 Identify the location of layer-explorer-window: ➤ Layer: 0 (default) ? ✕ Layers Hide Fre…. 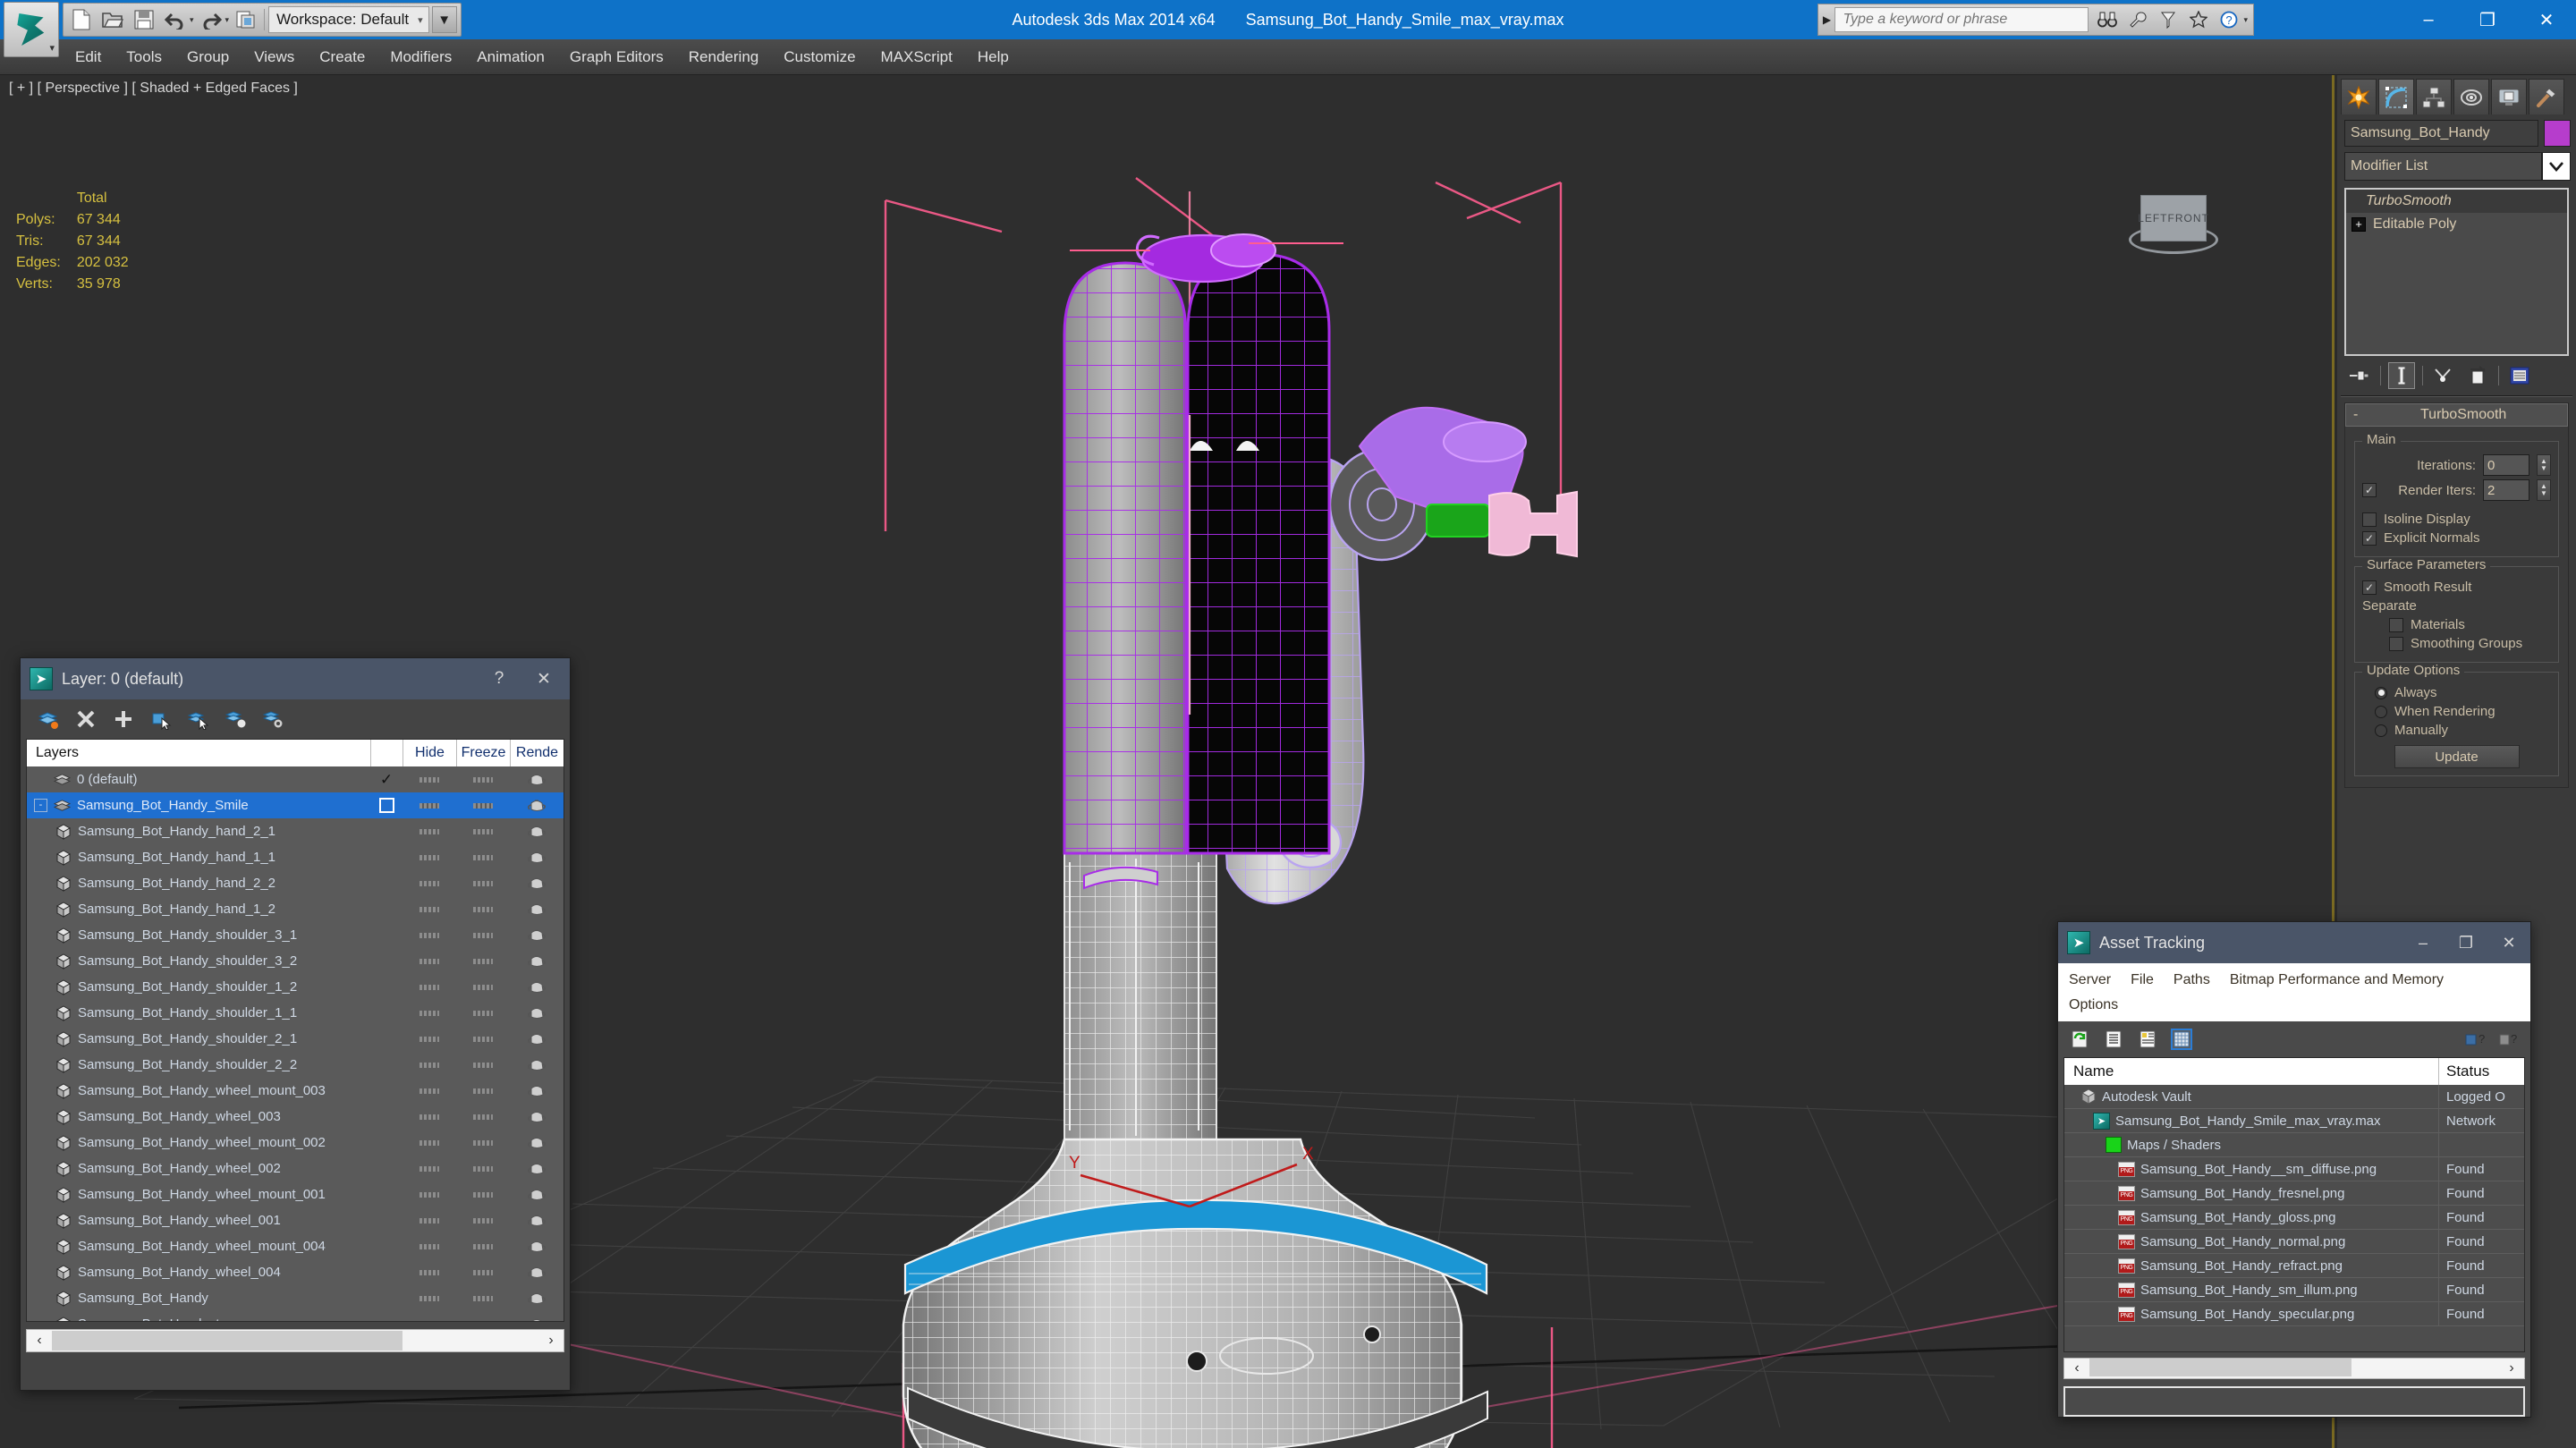
(295, 1024).